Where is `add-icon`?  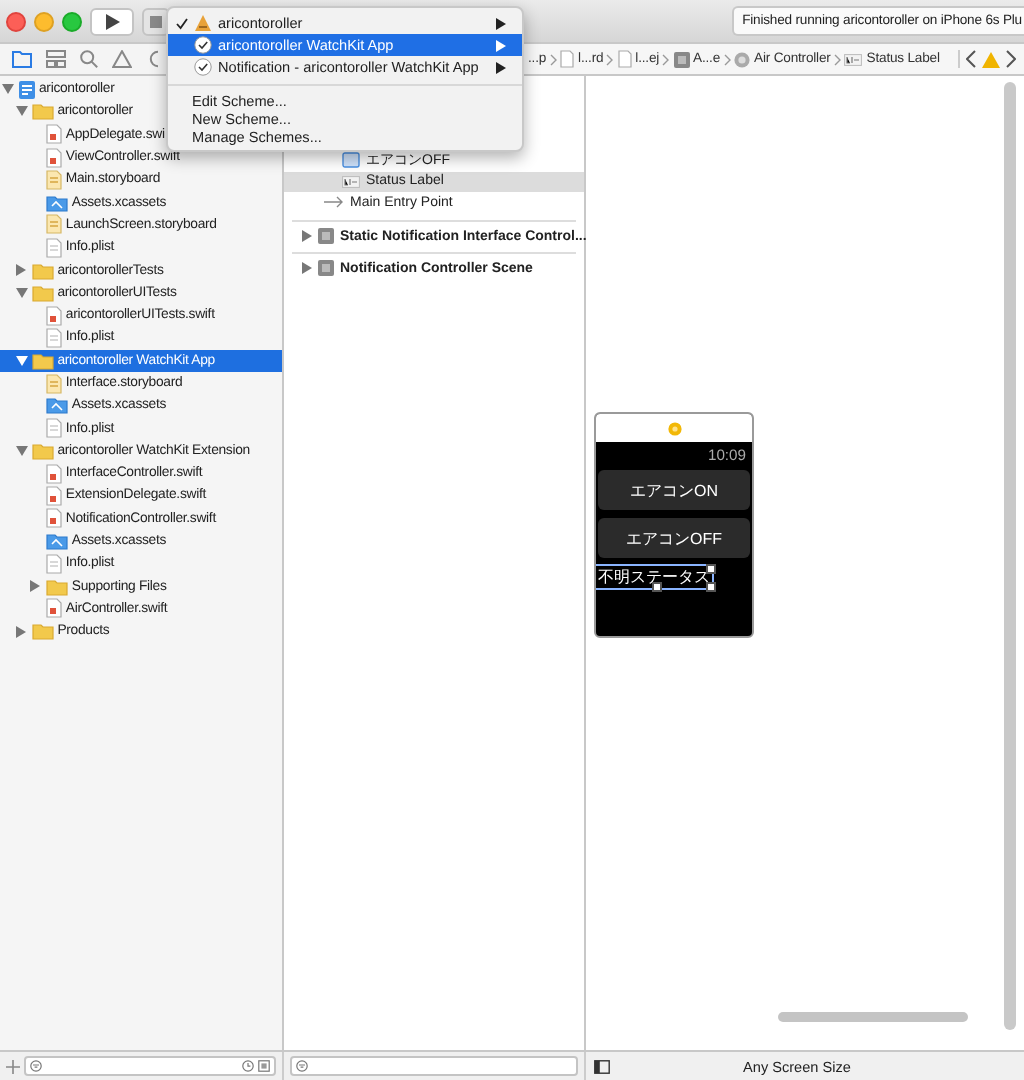 add-icon is located at coordinates (13, 1066).